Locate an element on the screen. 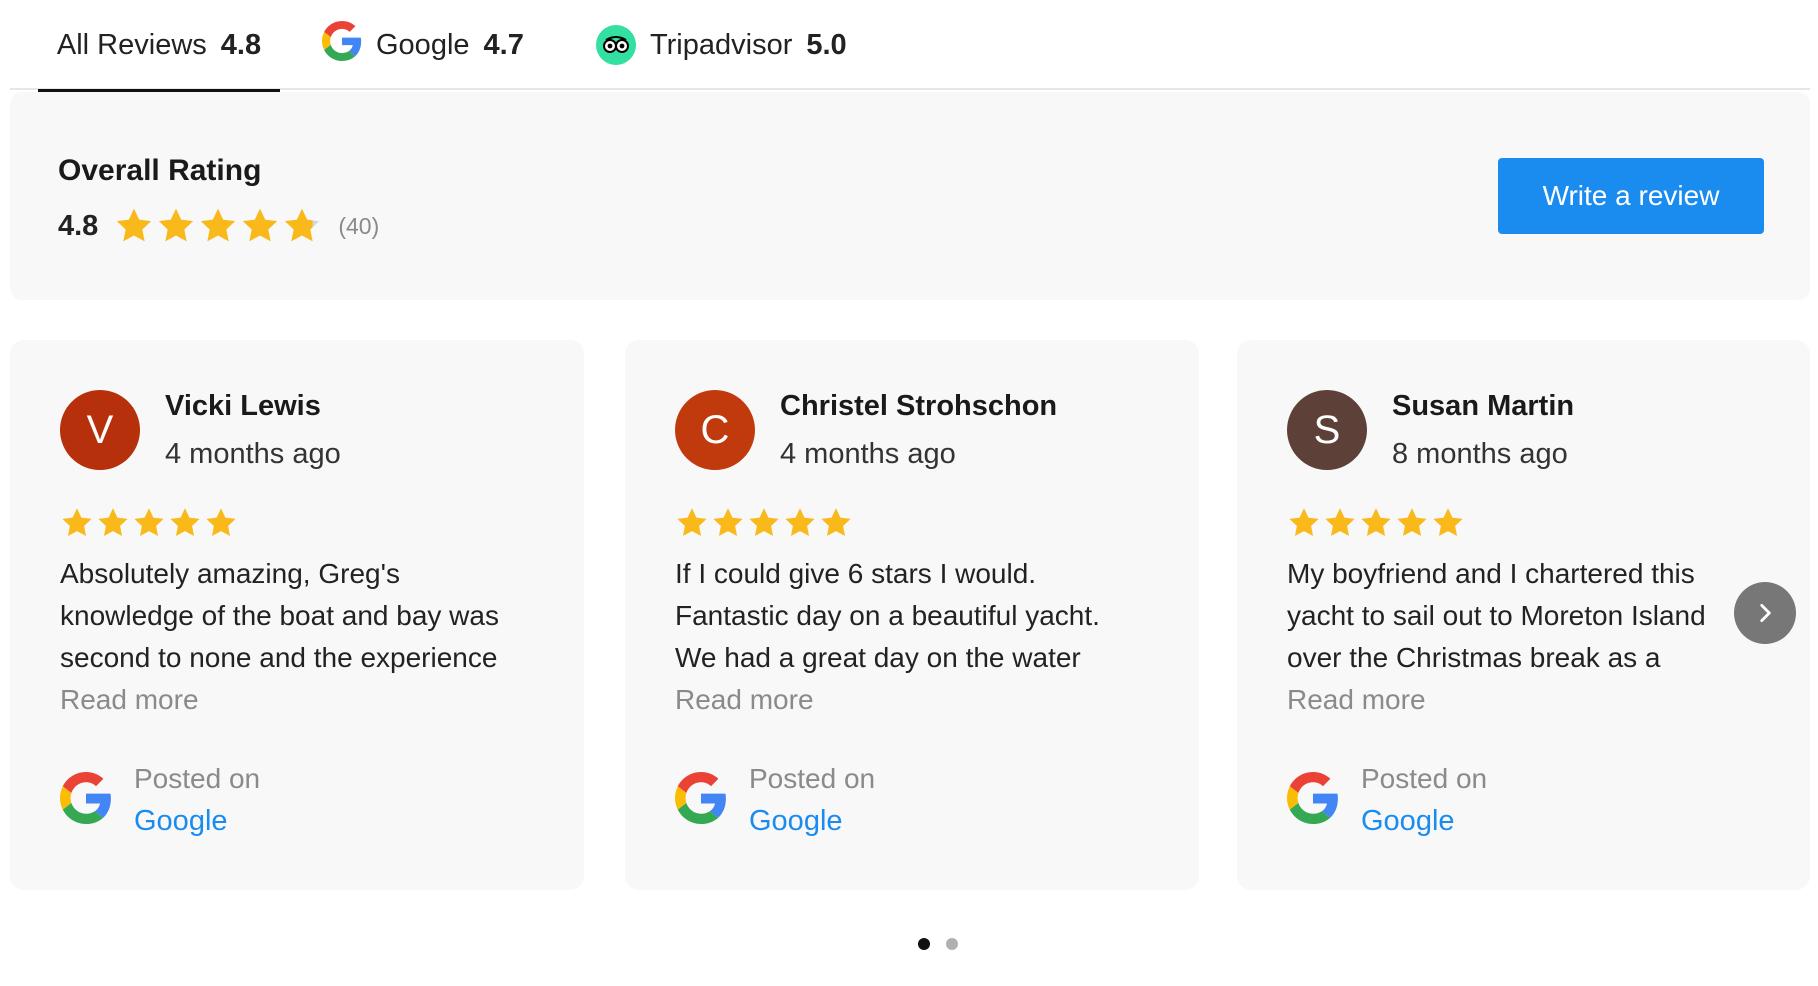 The width and height of the screenshot is (1818, 986). tab-google: Google 4.7 is located at coordinates (423, 45).